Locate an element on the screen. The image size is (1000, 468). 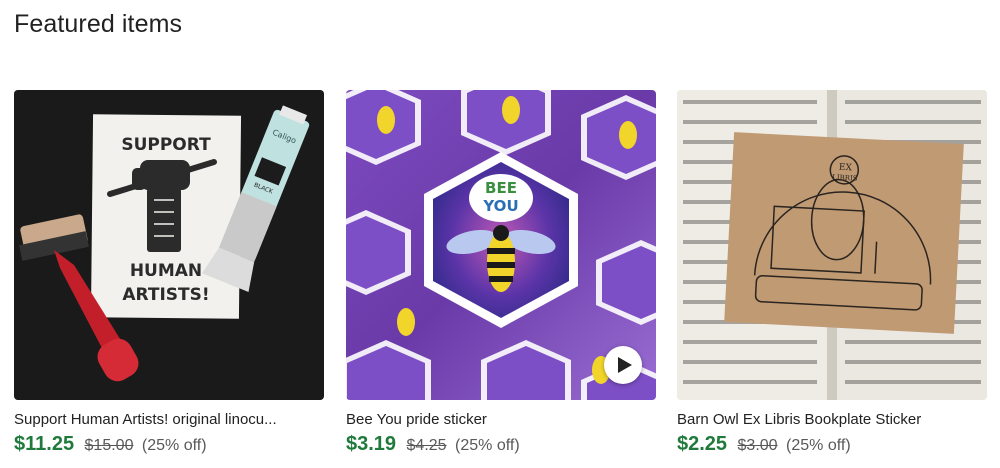
sale-price: $3.19 is located at coordinates (371, 444).